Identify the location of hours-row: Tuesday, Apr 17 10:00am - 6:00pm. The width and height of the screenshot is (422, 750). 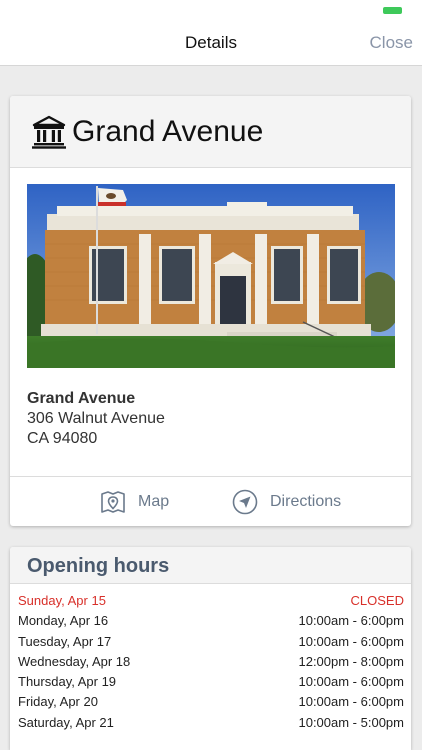
(210, 642).